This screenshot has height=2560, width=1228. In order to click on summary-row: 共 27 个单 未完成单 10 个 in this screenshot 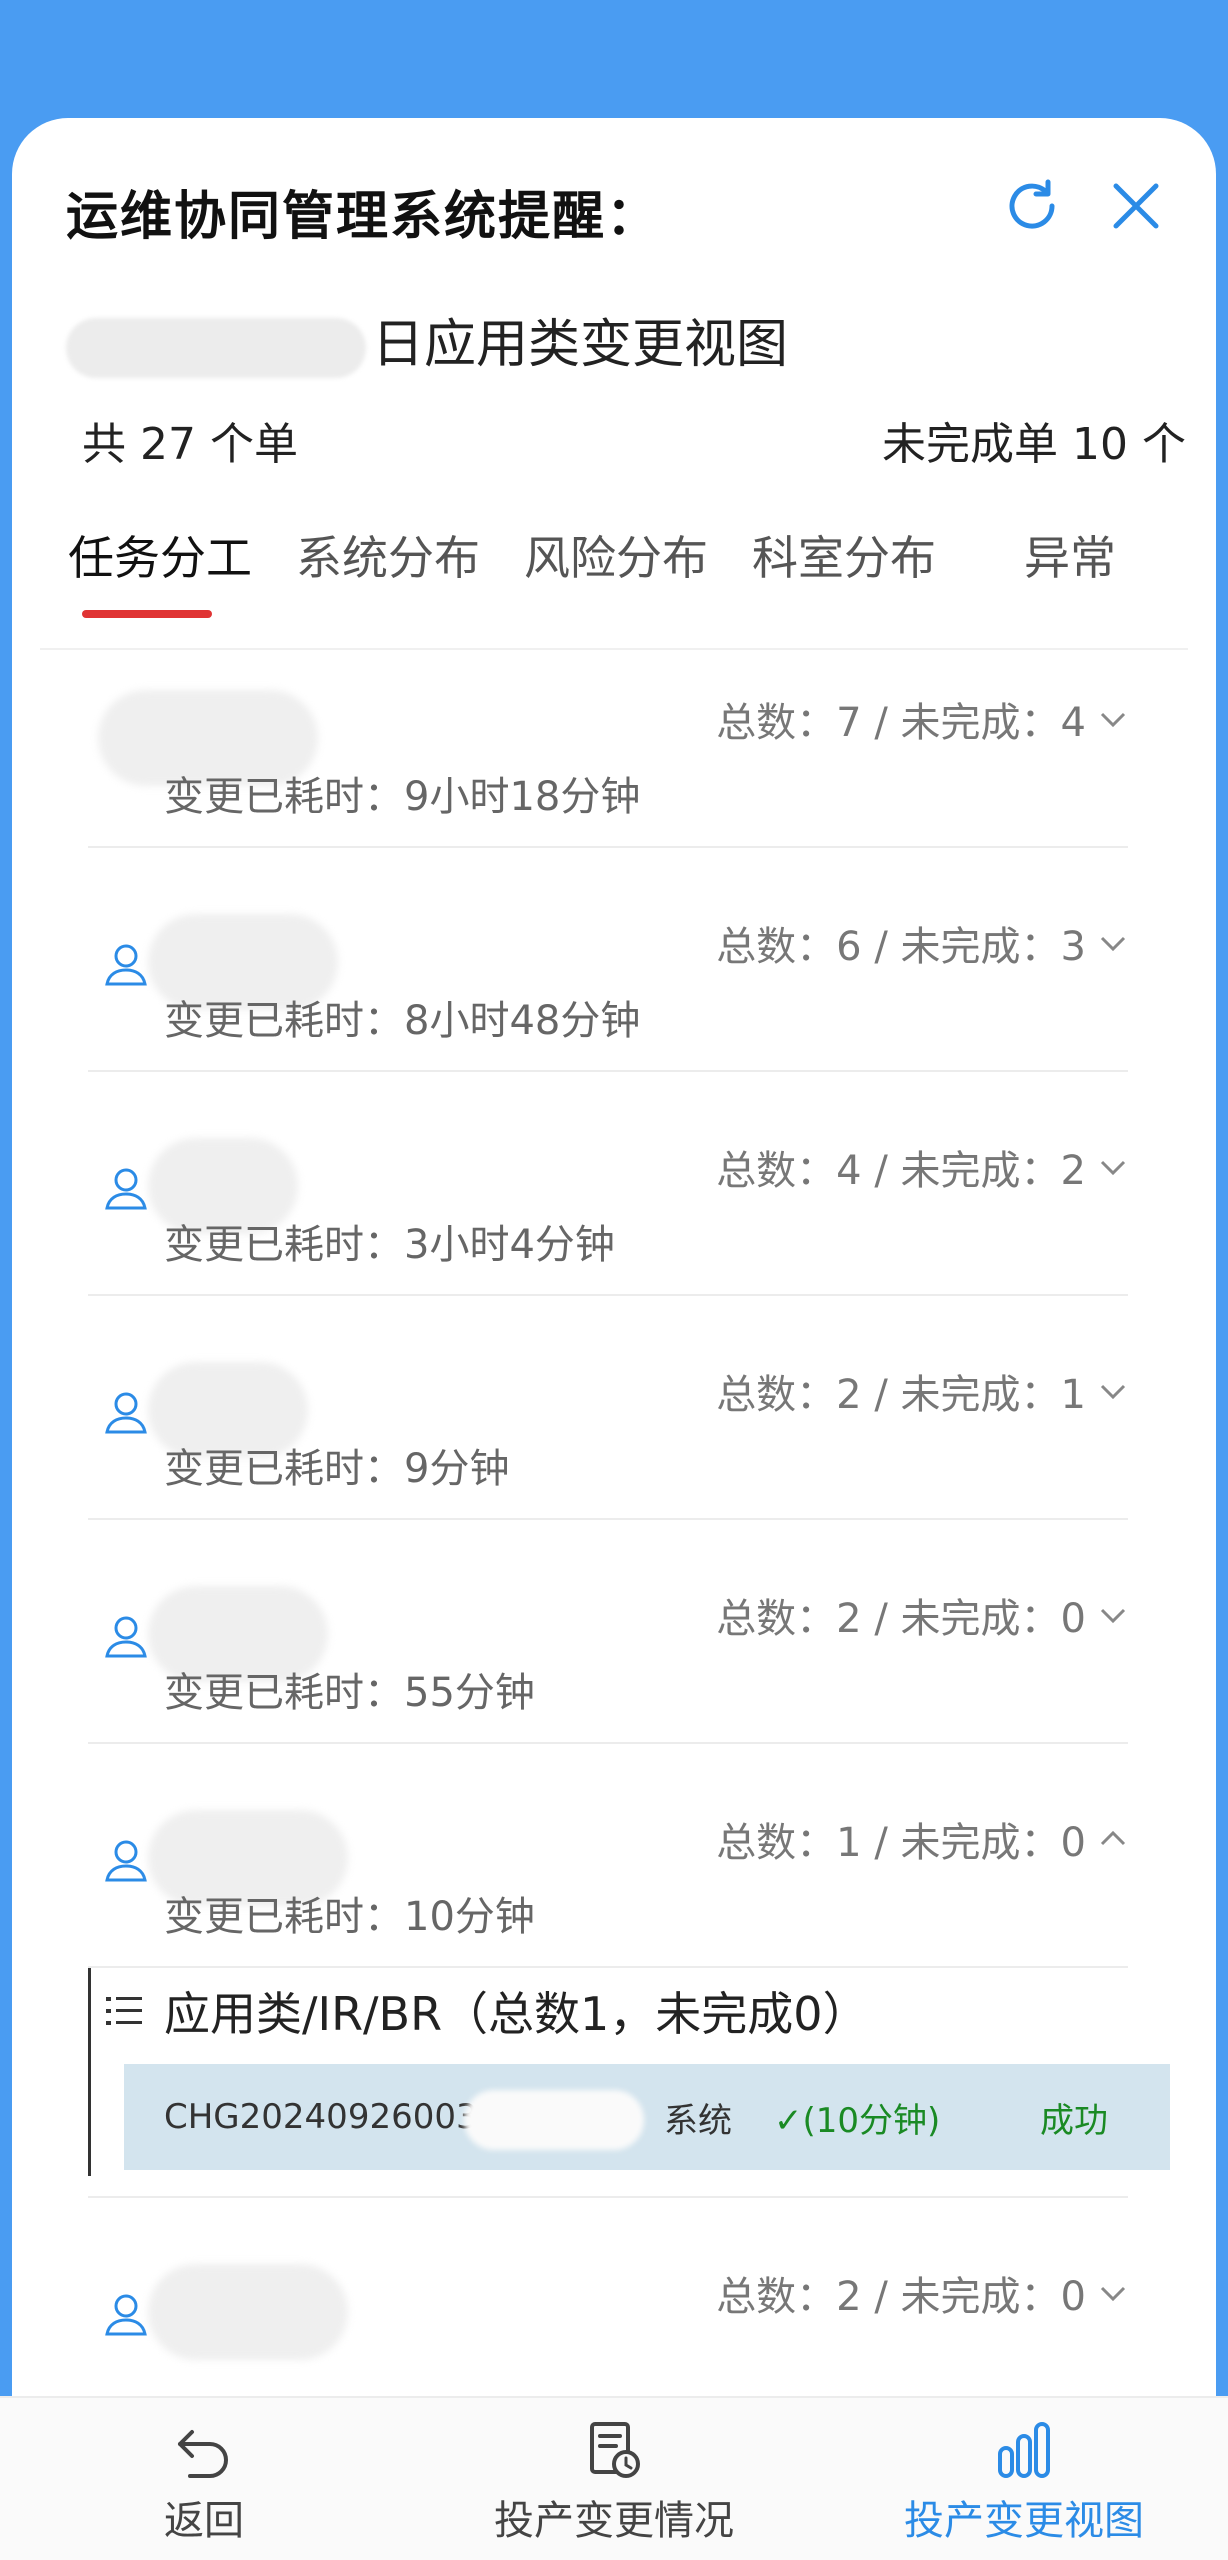, I will do `click(634, 440)`.